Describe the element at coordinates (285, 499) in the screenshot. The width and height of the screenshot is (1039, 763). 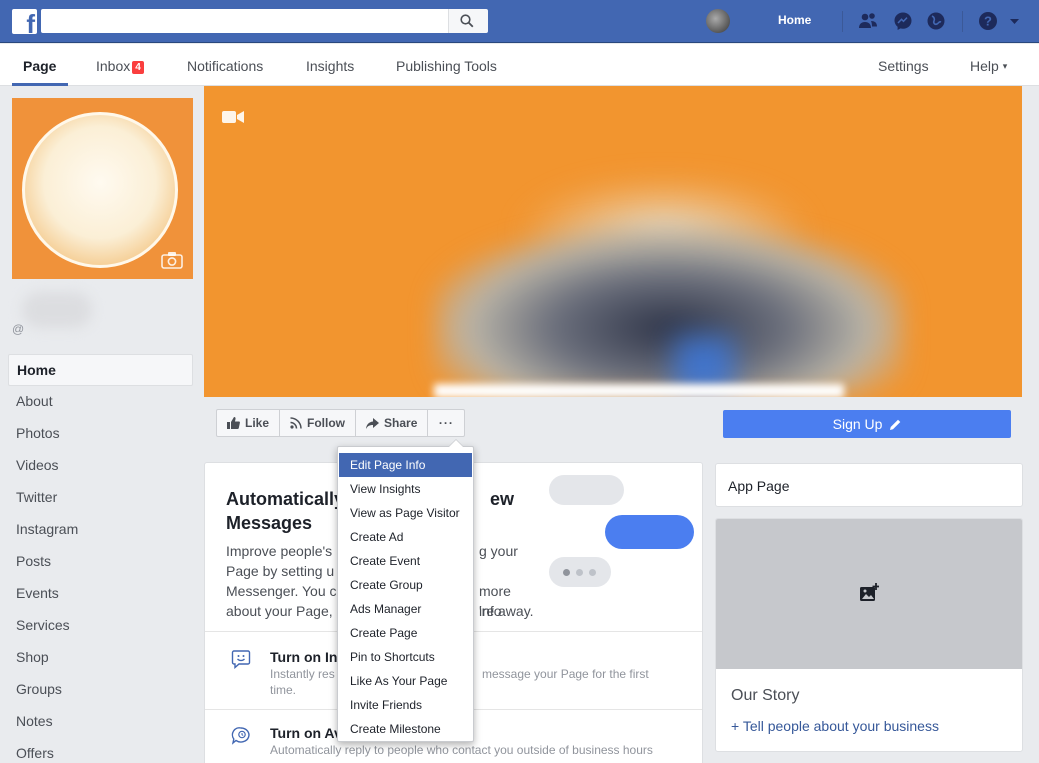
I see `promo-title-line1: Automatically` at that location.